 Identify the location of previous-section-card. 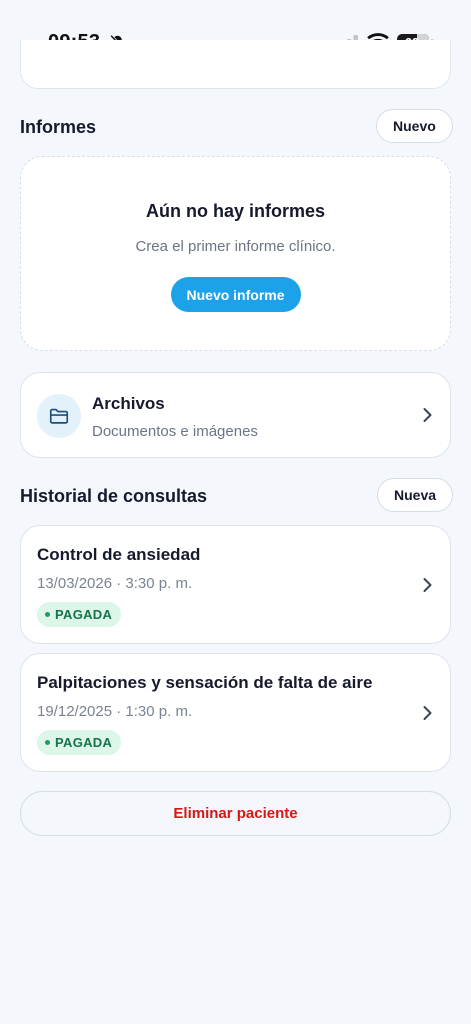
(235, 64).